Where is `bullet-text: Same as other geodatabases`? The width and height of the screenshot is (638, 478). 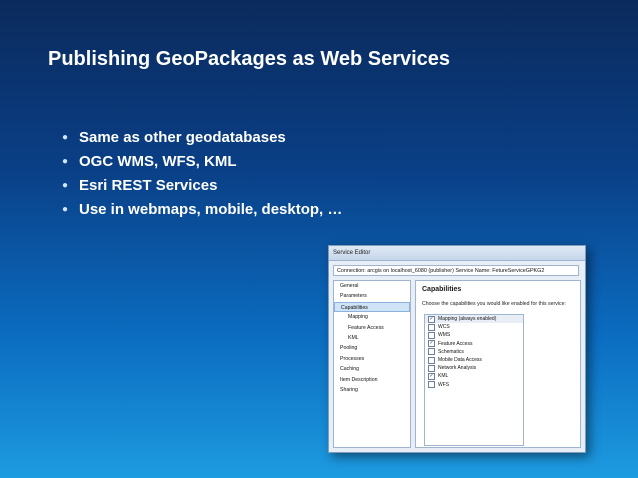
bullet-text: Same as other geodatabases is located at coordinates (182, 137).